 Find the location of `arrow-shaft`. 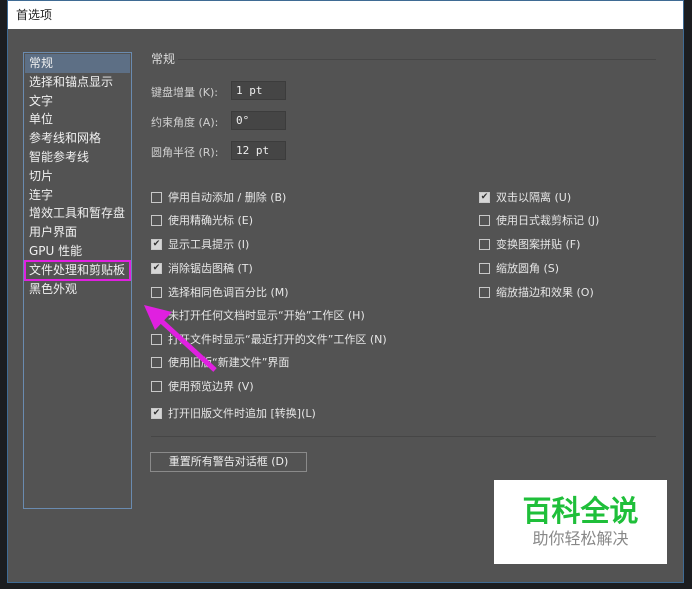

arrow-shaft is located at coordinates (186, 344).